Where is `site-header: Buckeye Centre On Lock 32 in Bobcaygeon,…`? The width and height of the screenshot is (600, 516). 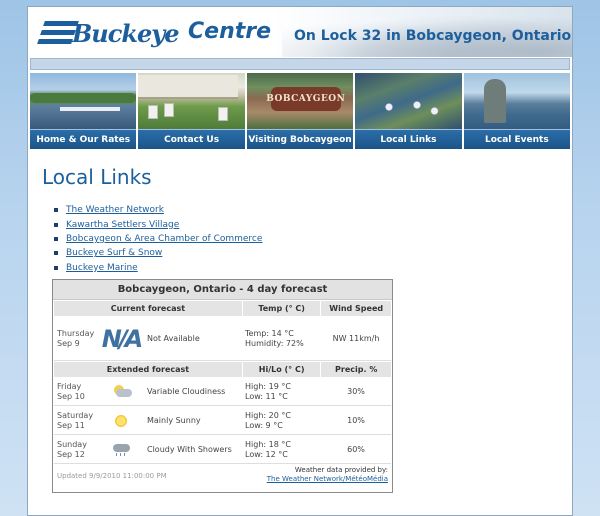
site-header: Buckeye Centre On Lock 32 in Bobcaygeon,… is located at coordinates (300, 32).